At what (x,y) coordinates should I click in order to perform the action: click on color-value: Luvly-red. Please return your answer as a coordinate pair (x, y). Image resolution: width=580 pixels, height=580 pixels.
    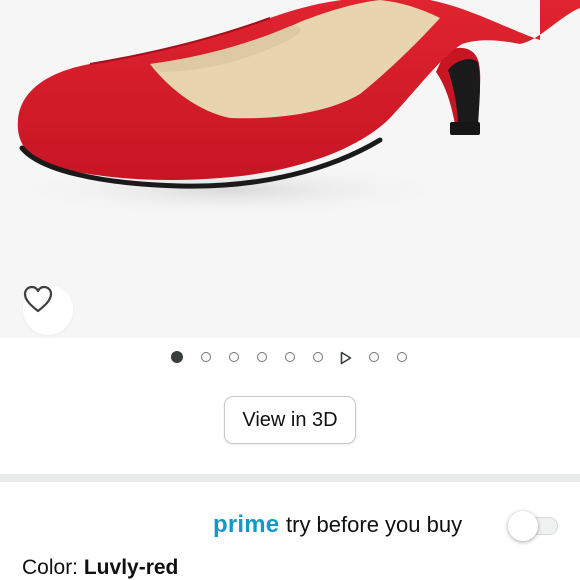
    Looking at the image, I should click on (131, 567).